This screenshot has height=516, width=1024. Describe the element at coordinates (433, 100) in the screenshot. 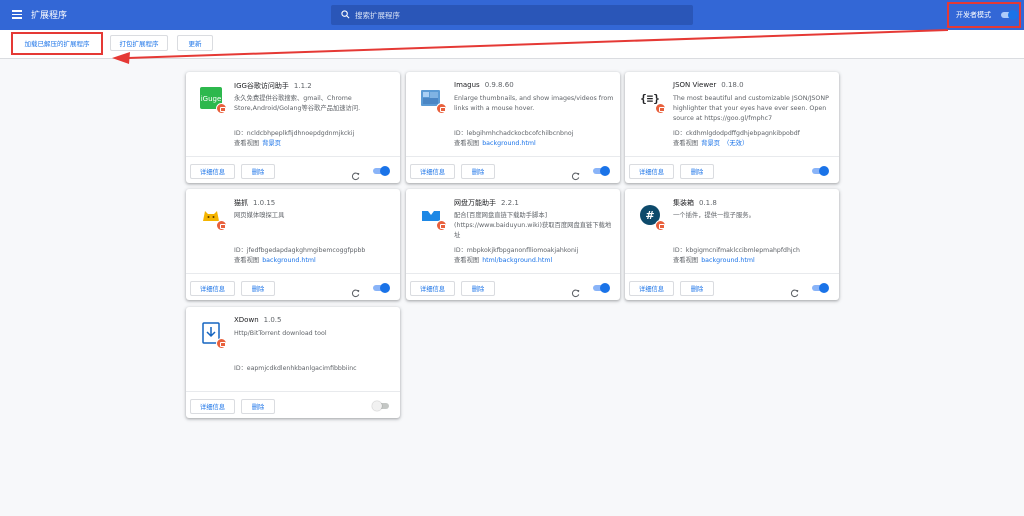

I see `imagus-icon` at that location.